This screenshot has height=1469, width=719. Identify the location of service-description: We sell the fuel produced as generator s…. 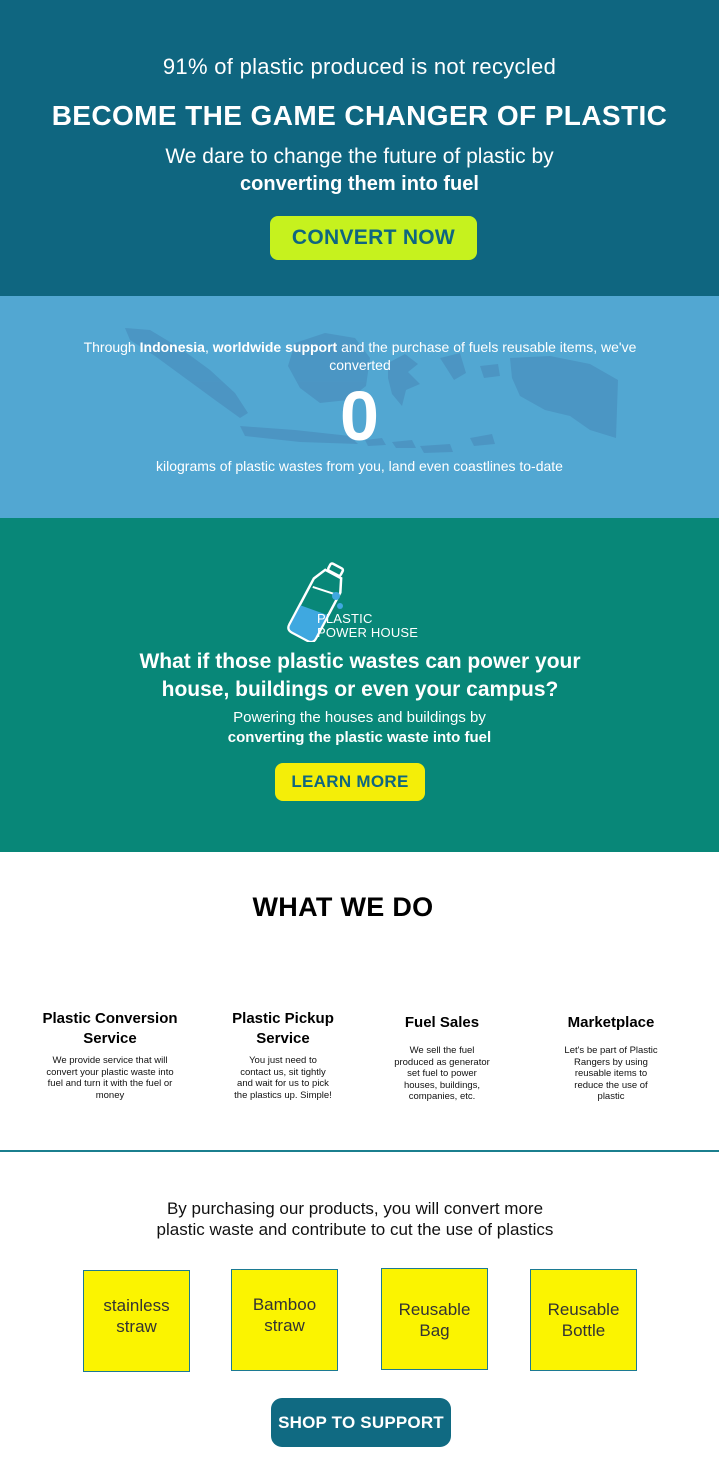
(442, 1073).